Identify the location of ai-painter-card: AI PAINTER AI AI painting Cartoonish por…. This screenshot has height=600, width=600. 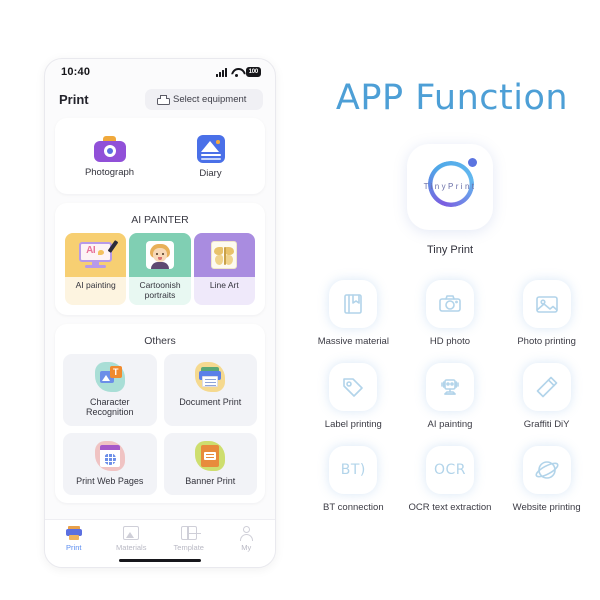
(160, 259).